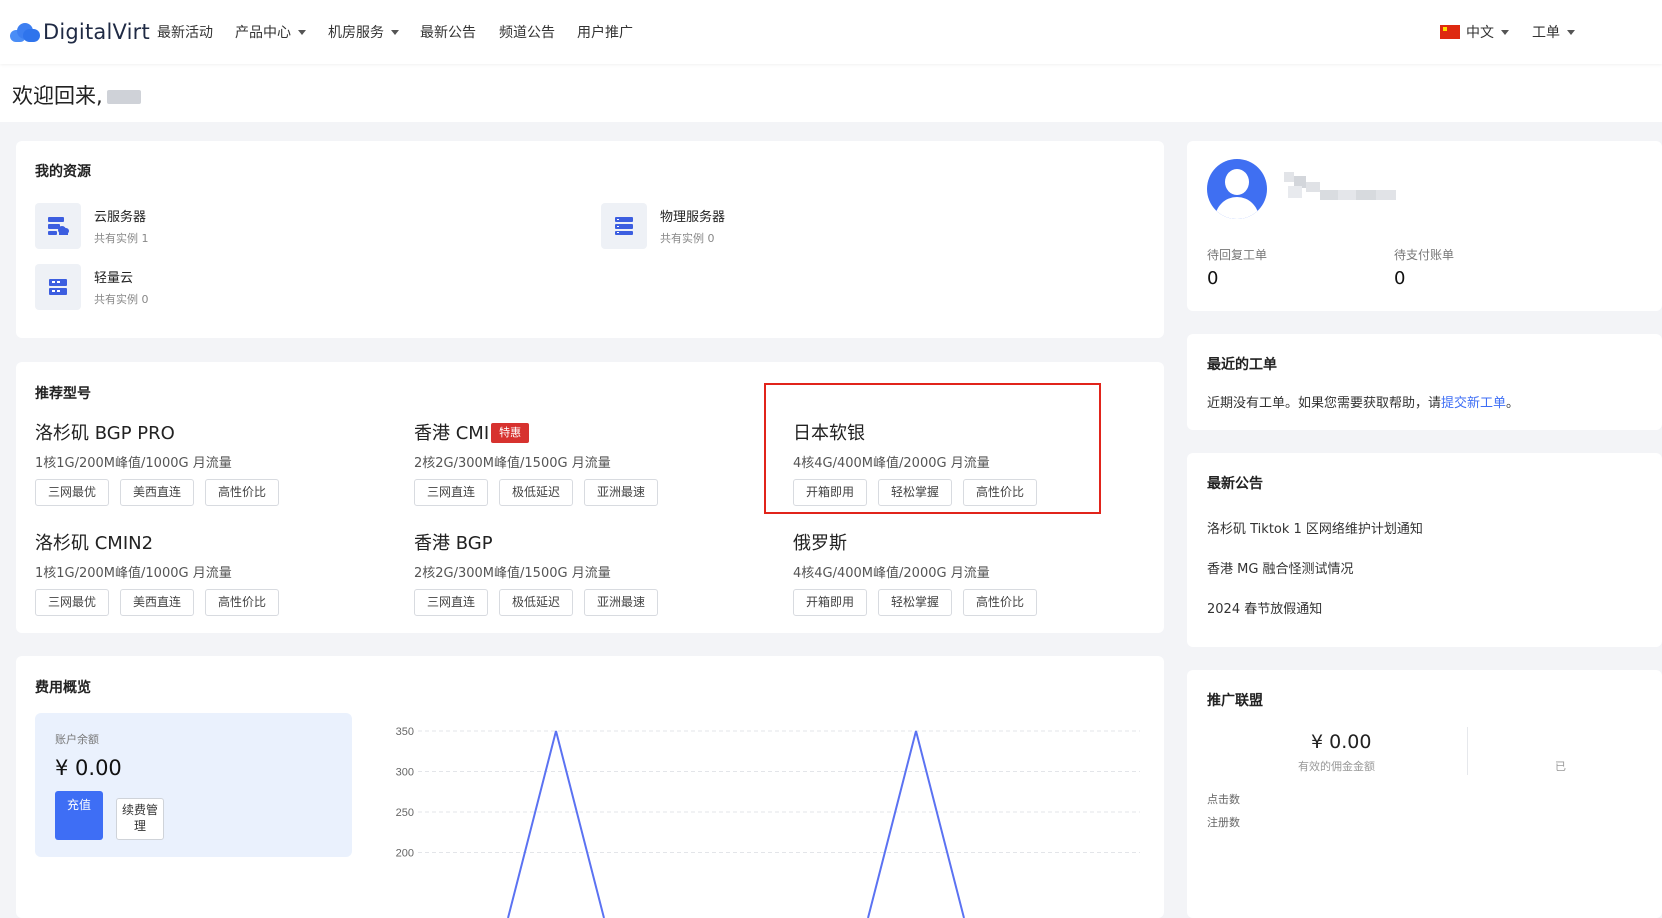  I want to click on brand-name: DigitalVirt, so click(96, 32).